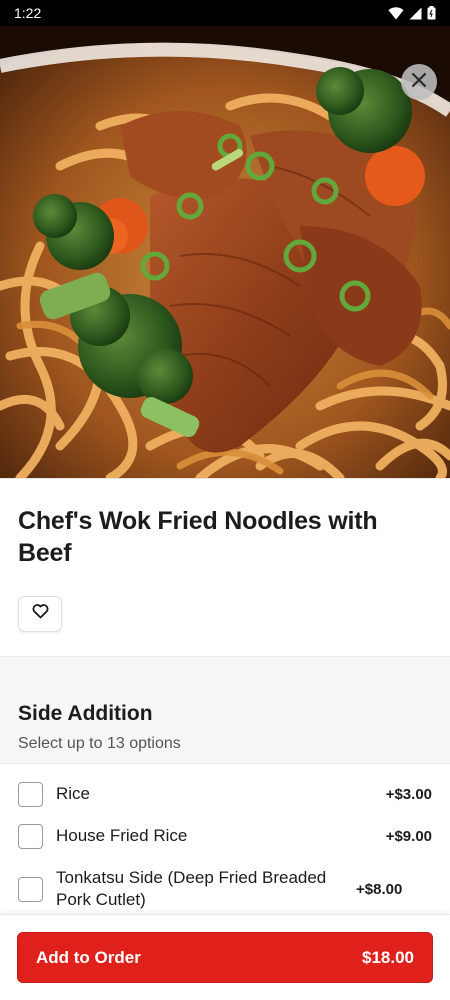 The image size is (450, 1000). Describe the element at coordinates (379, 889) in the screenshot. I see `option-price: +$8.00` at that location.